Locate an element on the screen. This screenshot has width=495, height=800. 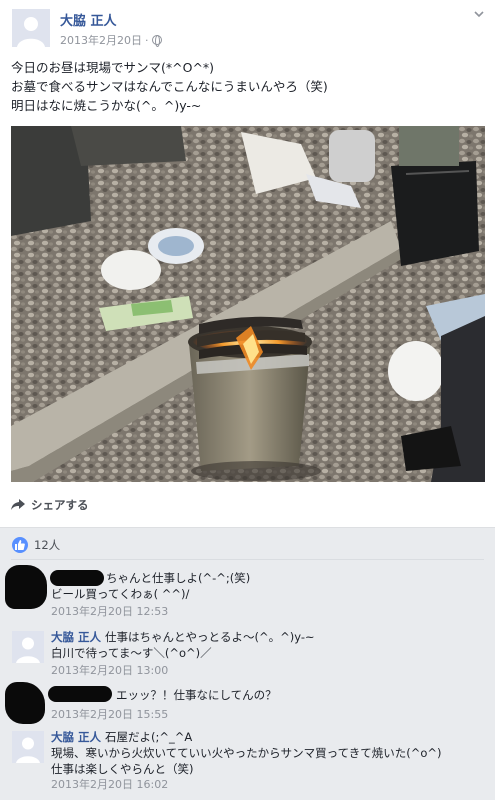
comment-text: 石屋だよ(;^_^A is located at coordinates (149, 737).